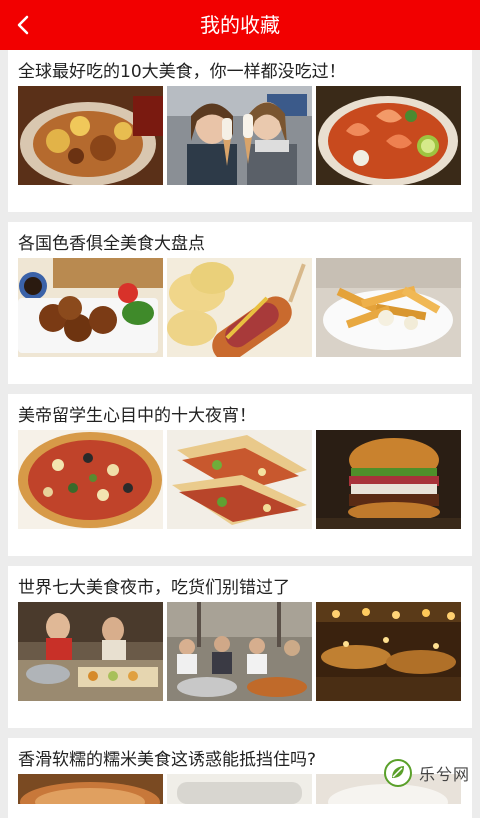 The image size is (480, 818). Describe the element at coordinates (111, 244) in the screenshot. I see `favorite-title: 各国色香俱全美食大盘点` at that location.